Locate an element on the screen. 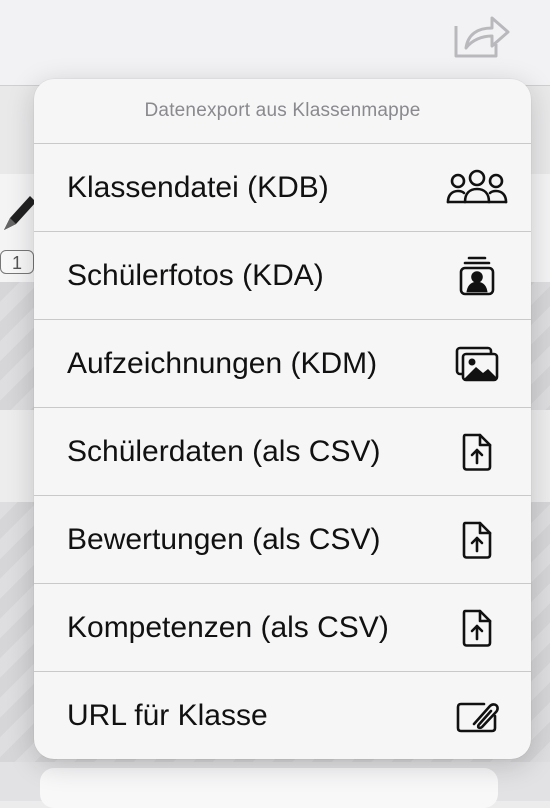 The image size is (550, 808). portrait-stack-icon is located at coordinates (477, 276).